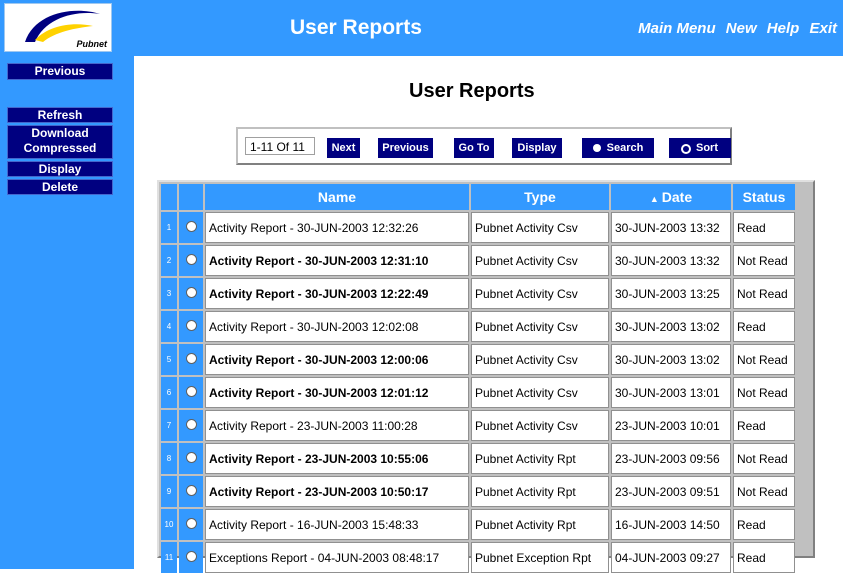  I want to click on delete-button: Delete, so click(60, 187).